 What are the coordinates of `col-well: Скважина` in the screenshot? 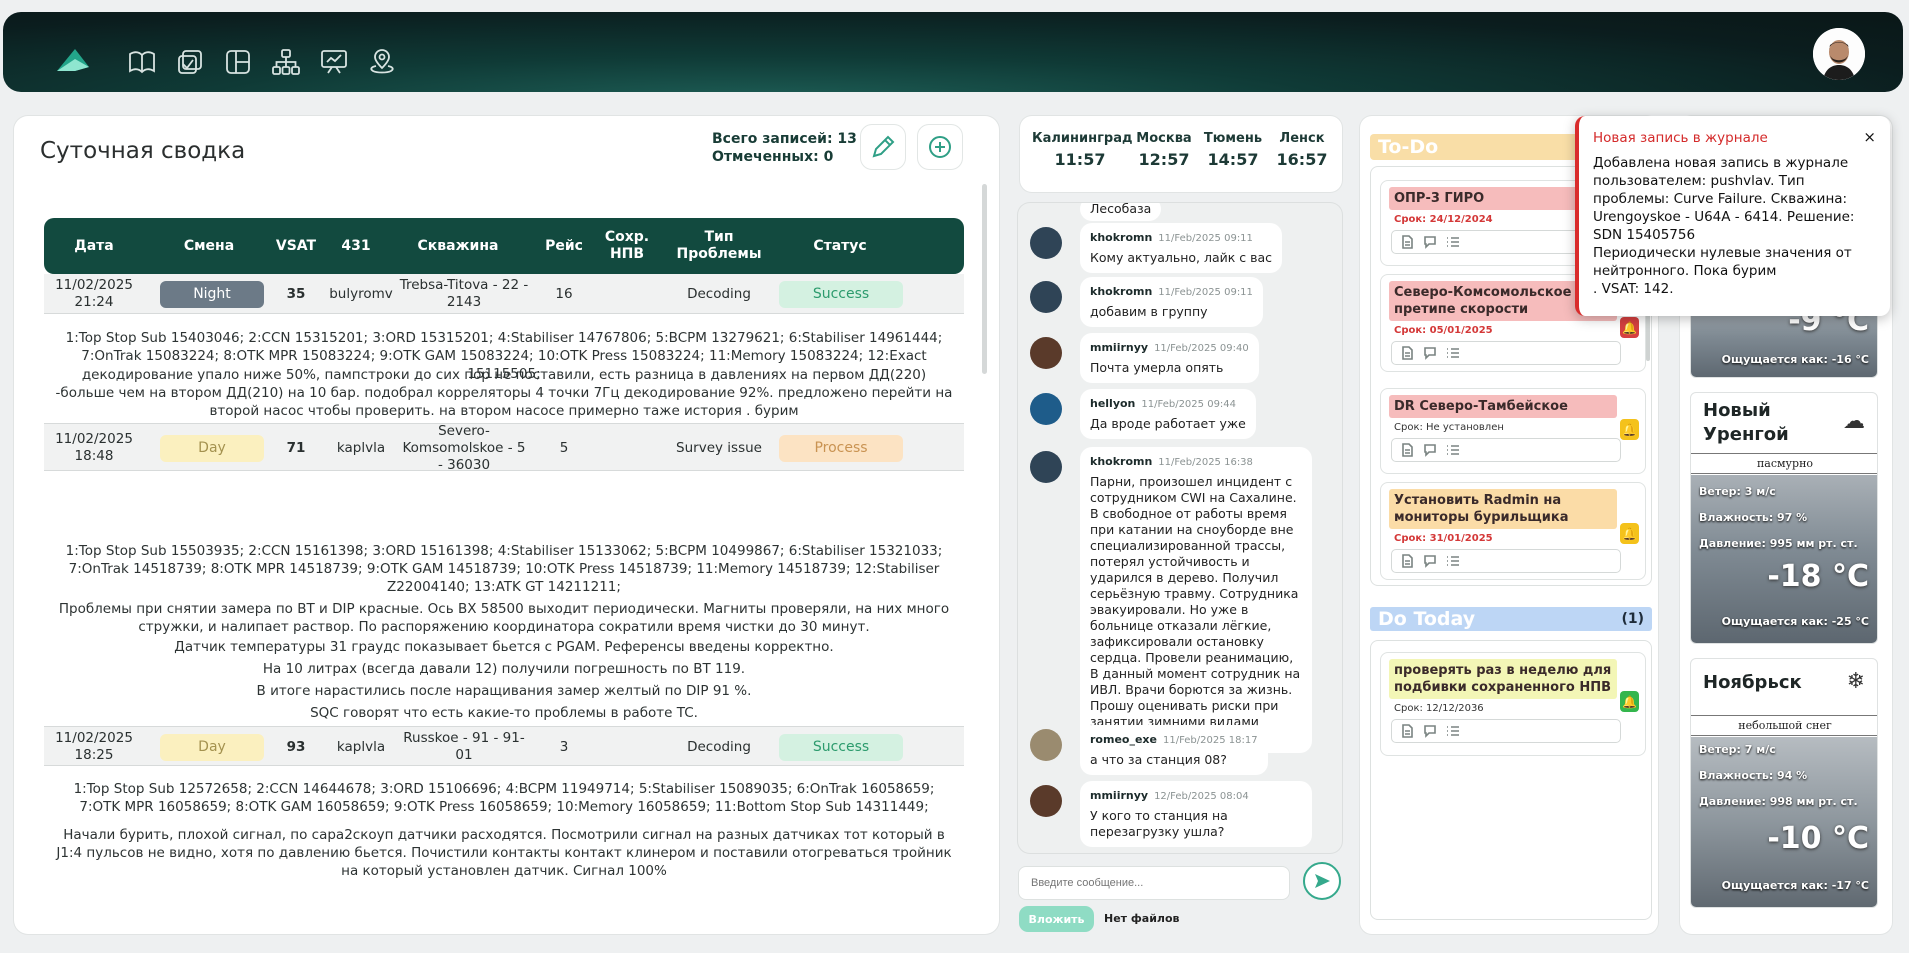 It's located at (458, 246).